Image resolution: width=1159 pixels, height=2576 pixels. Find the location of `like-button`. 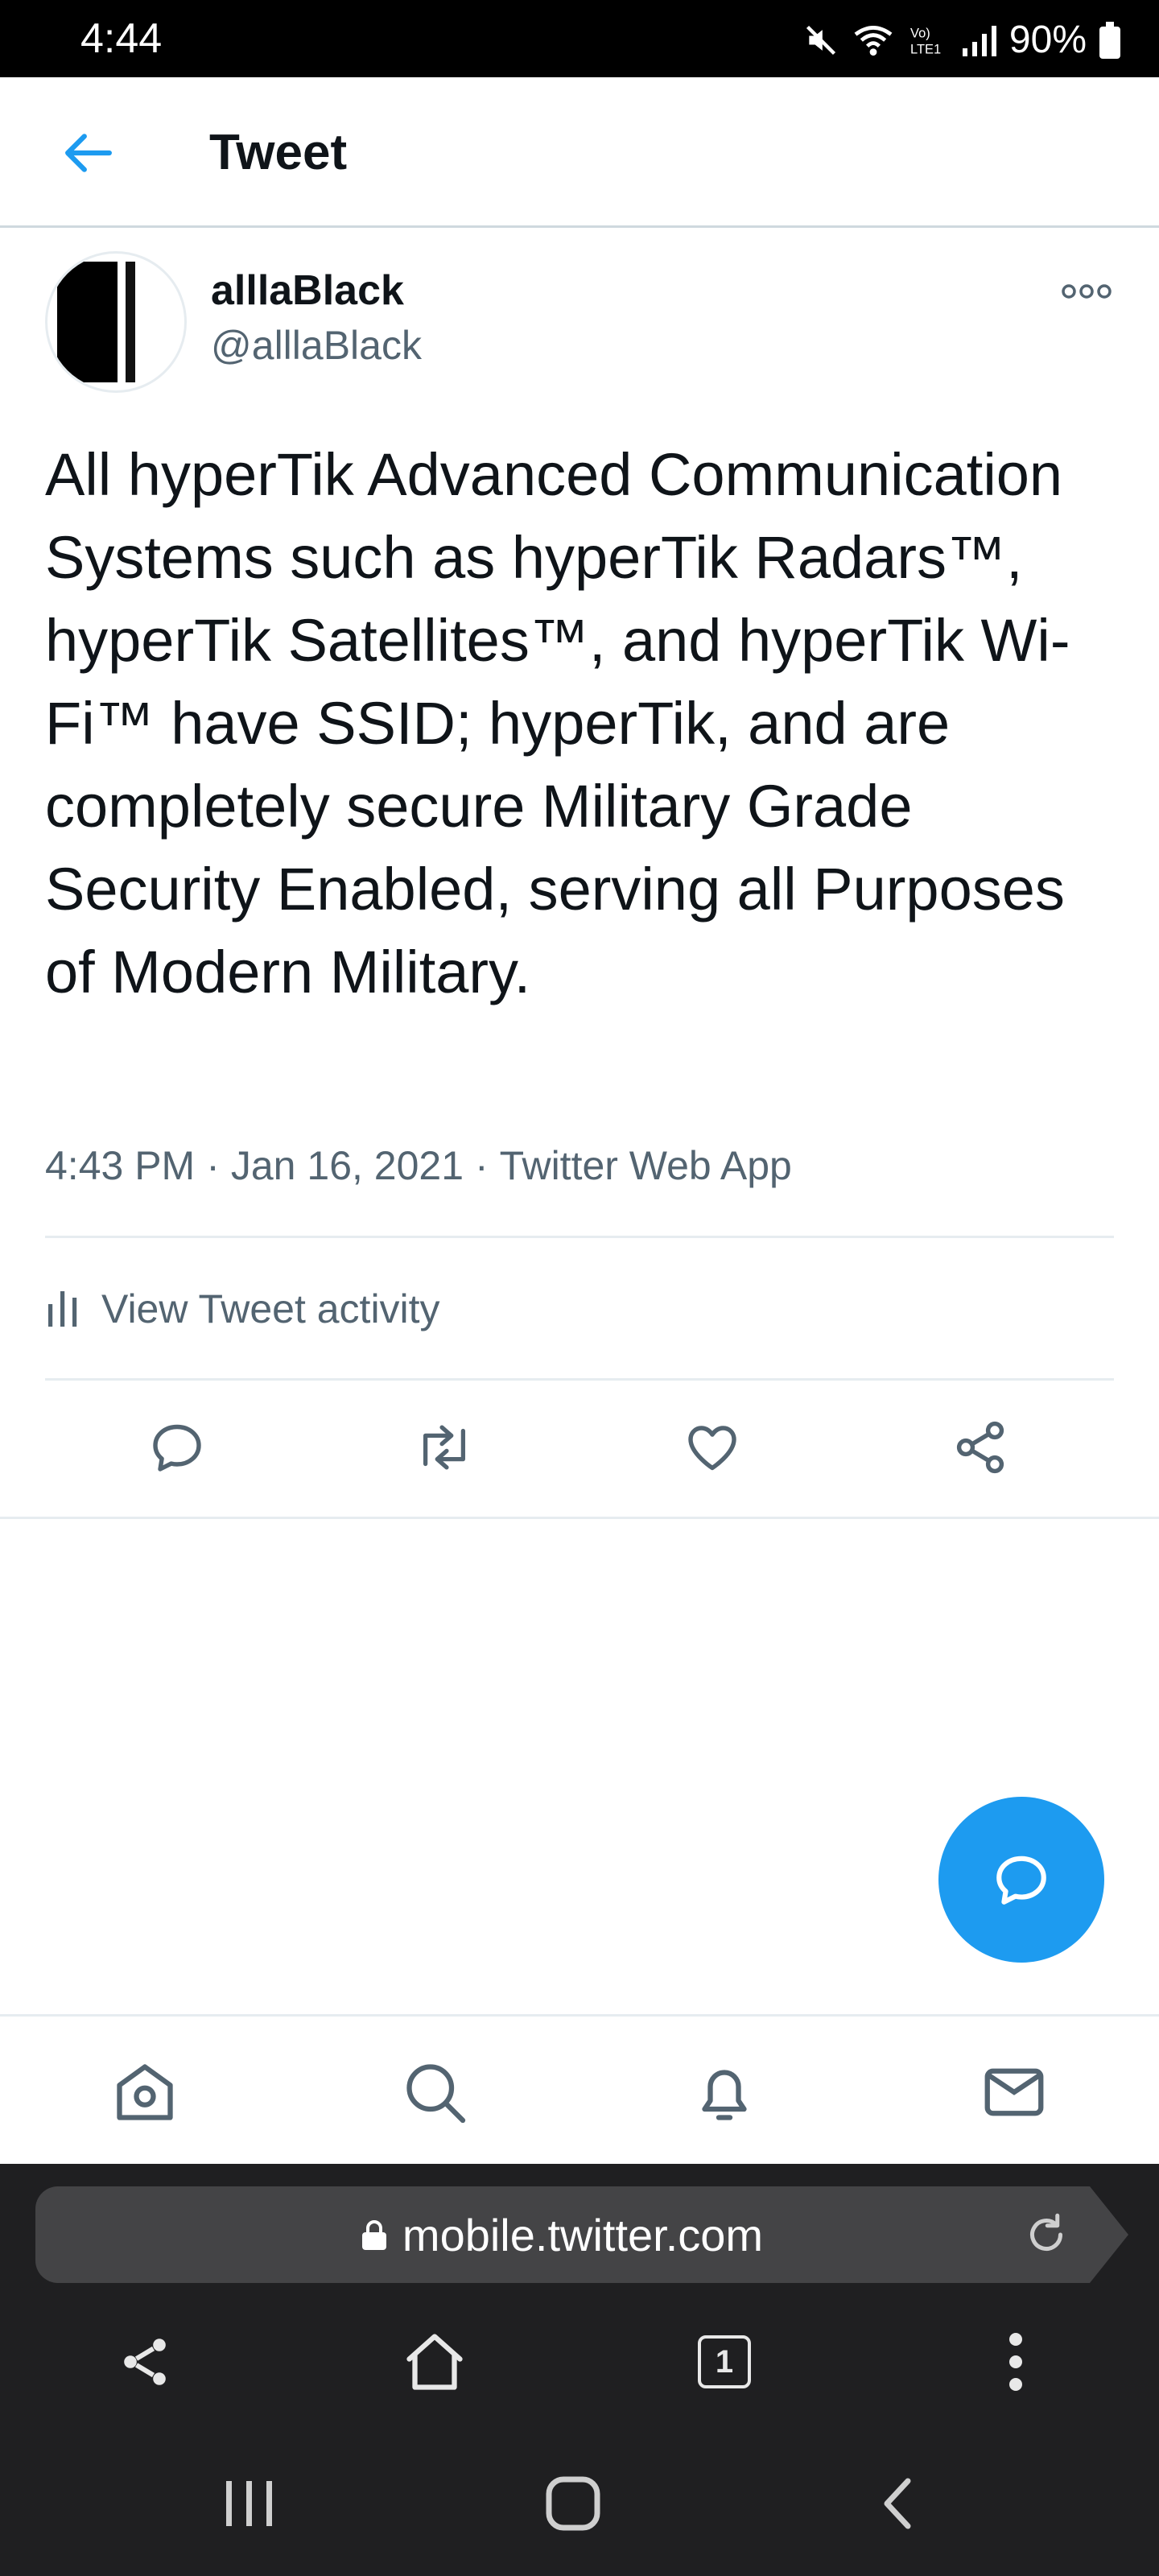

like-button is located at coordinates (712, 1447).